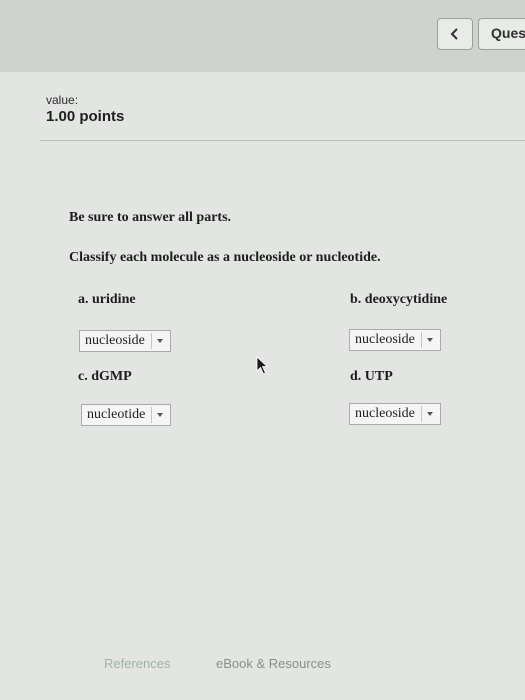 The image size is (525, 700). I want to click on top-bar: Ques, so click(262, 36).